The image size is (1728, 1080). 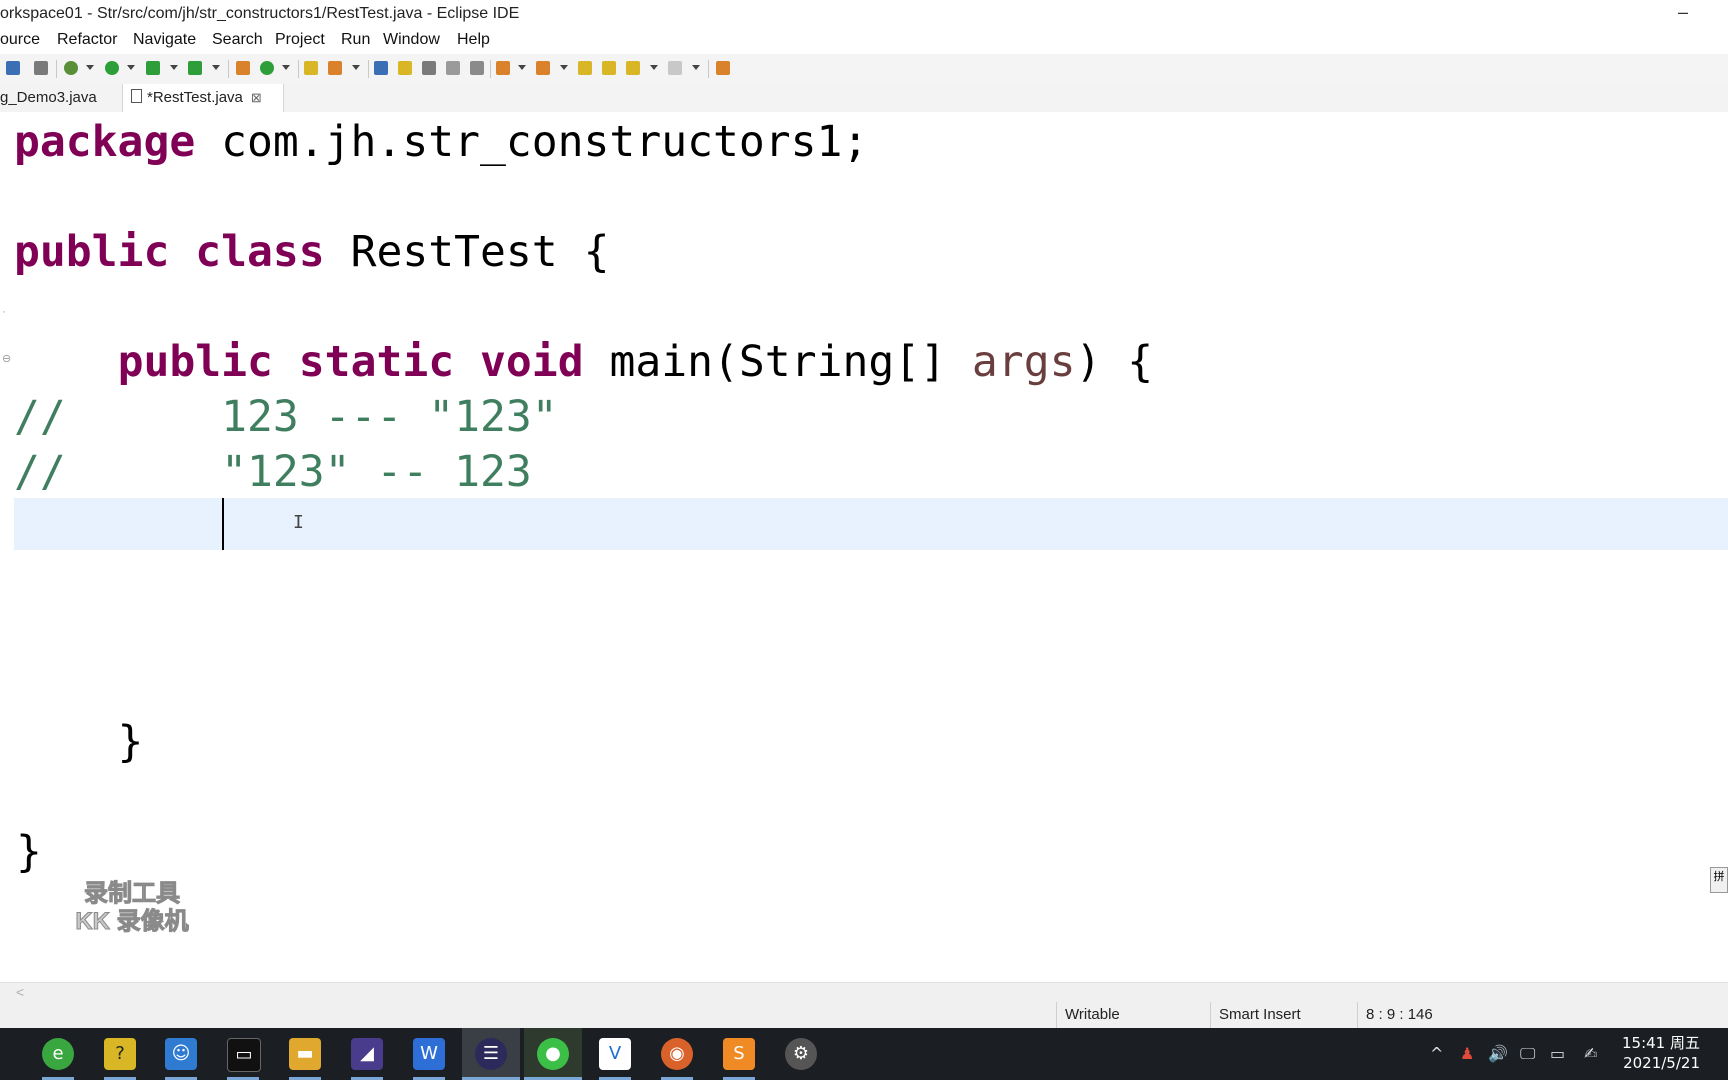 I want to click on pen-icon: ✍, so click(x=1590, y=1053).